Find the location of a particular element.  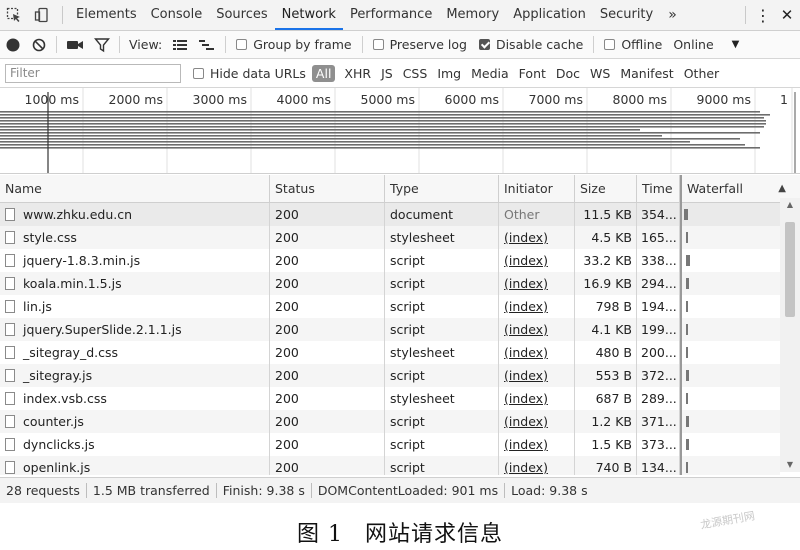

cell-name: koala.min.1.5.js is located at coordinates (135, 283).